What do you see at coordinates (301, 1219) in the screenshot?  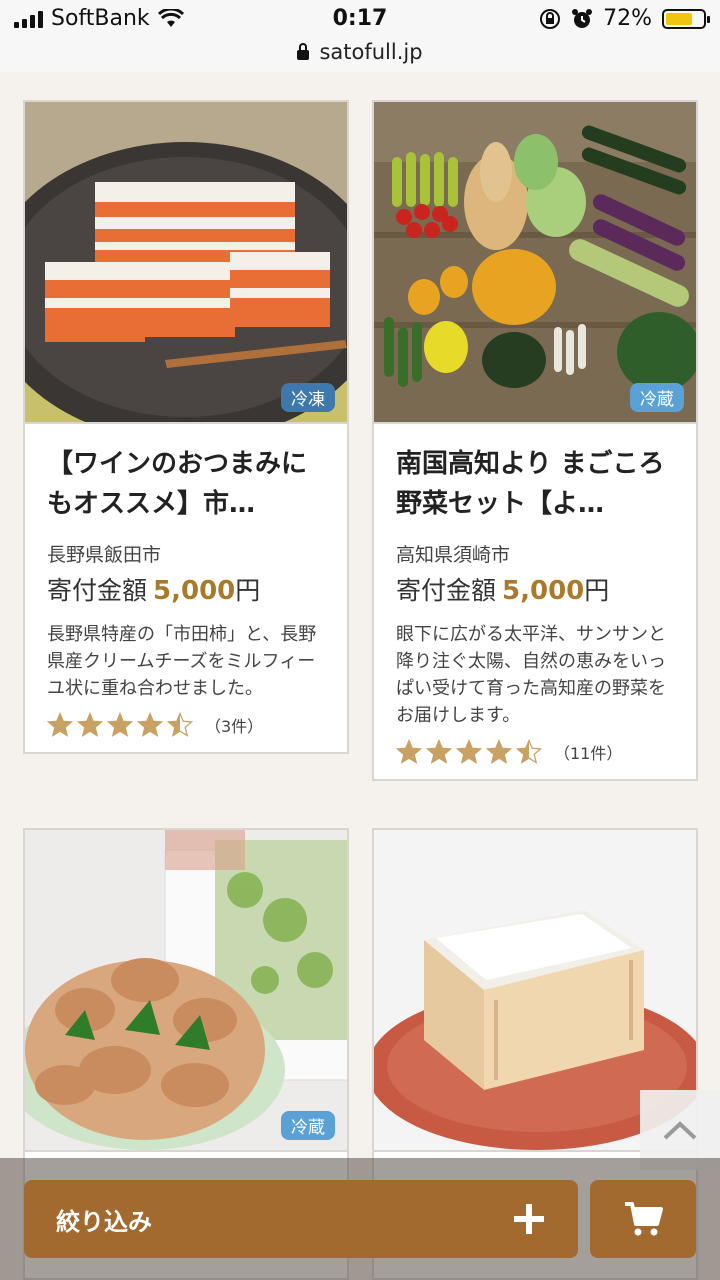 I see `filter-button: 絞り込み` at bounding box center [301, 1219].